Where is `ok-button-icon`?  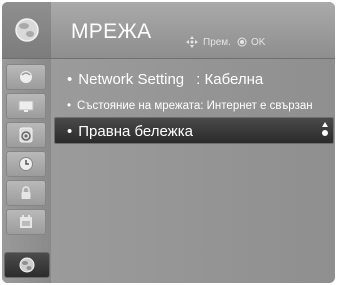 ok-button-icon is located at coordinates (242, 43).